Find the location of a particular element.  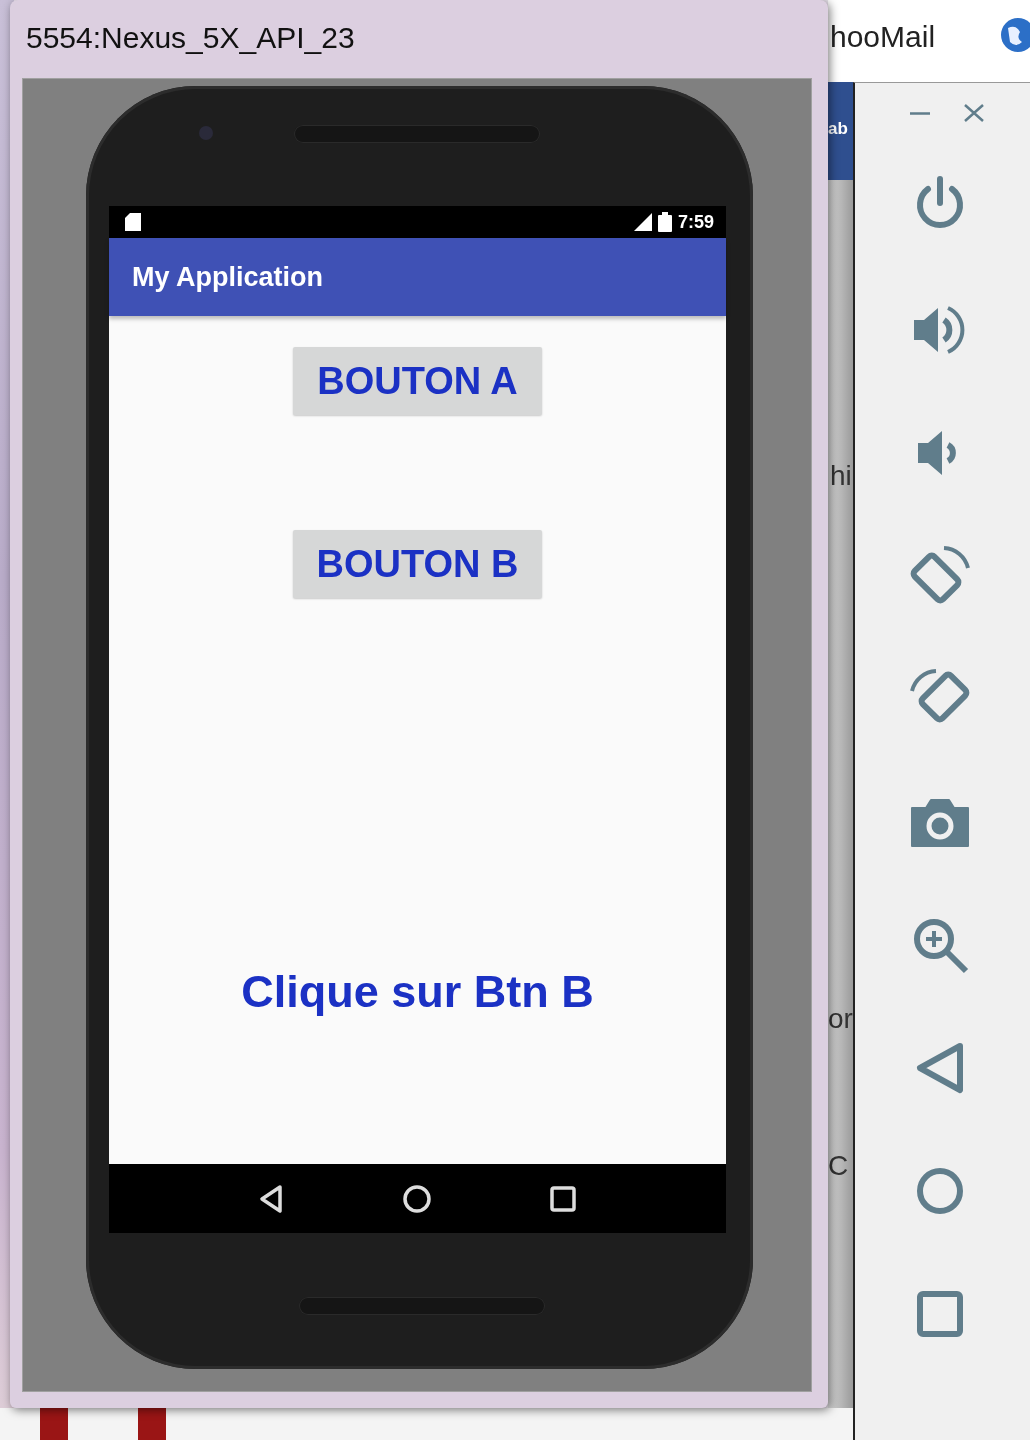

clock-time: 7:59 is located at coordinates (695, 222).